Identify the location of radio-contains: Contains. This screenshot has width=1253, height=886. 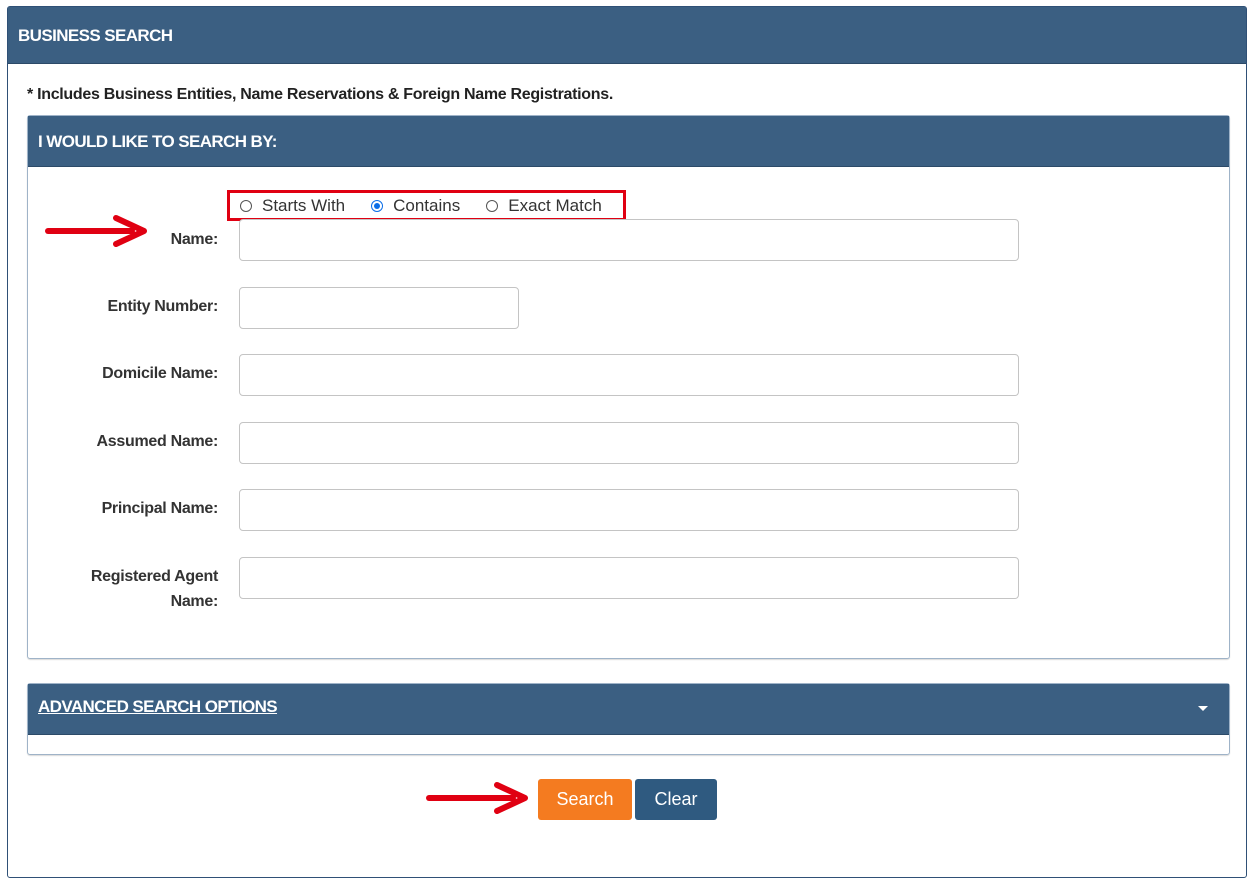
(415, 206).